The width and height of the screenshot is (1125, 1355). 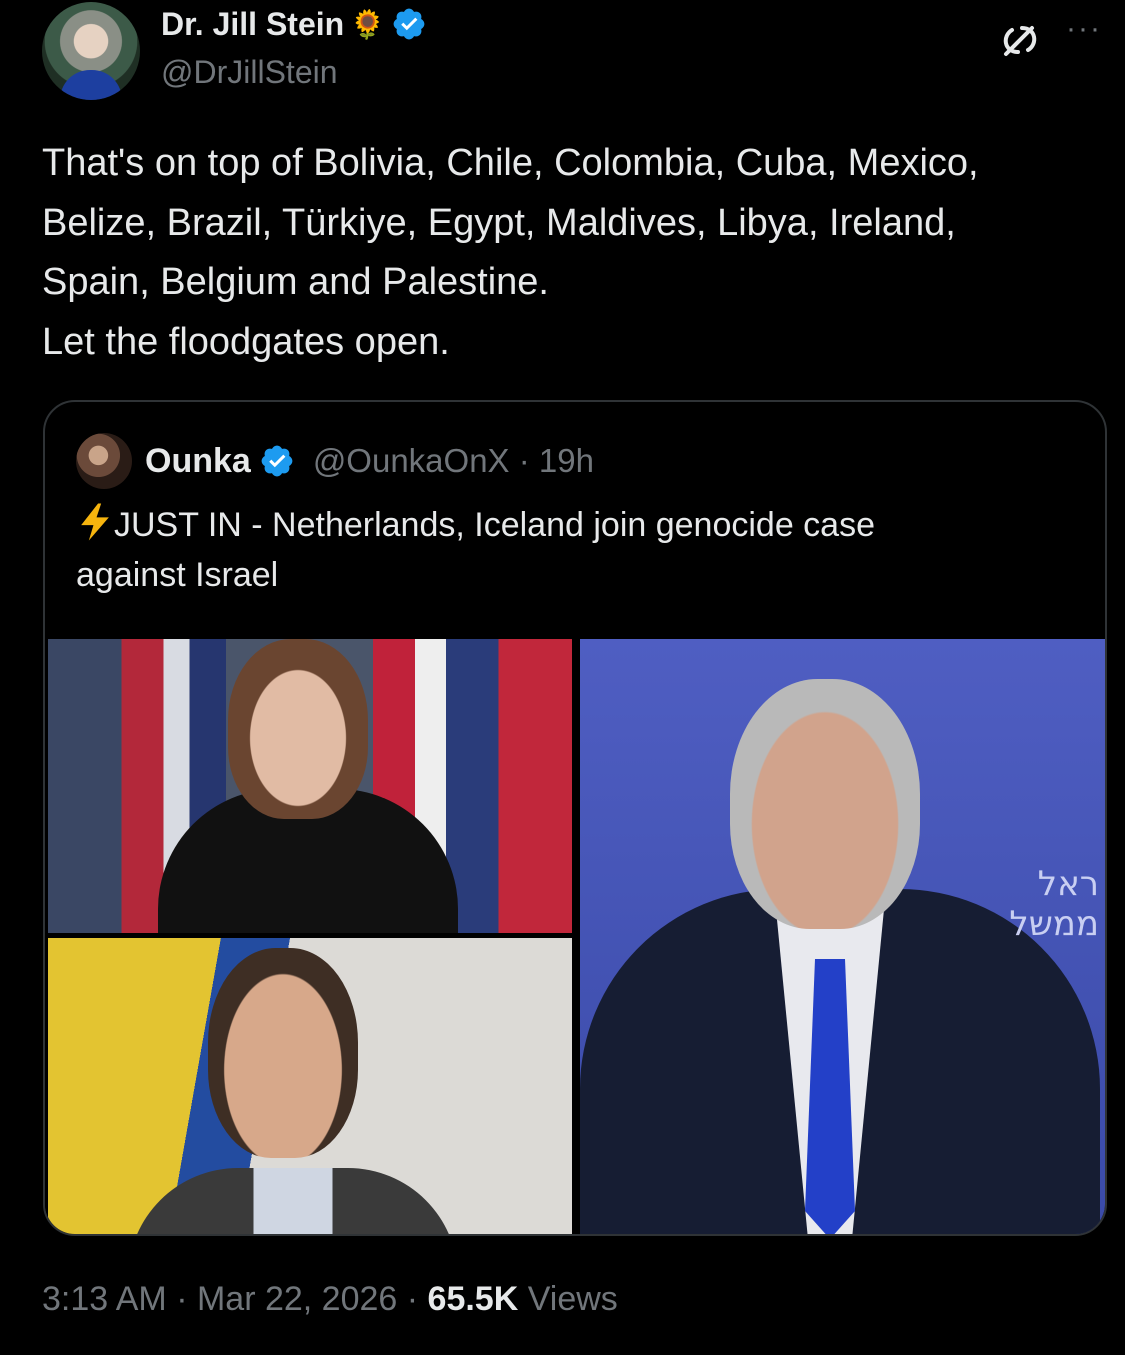 What do you see at coordinates (249, 72) in the screenshot?
I see `author-handle: @DrJillStein` at bounding box center [249, 72].